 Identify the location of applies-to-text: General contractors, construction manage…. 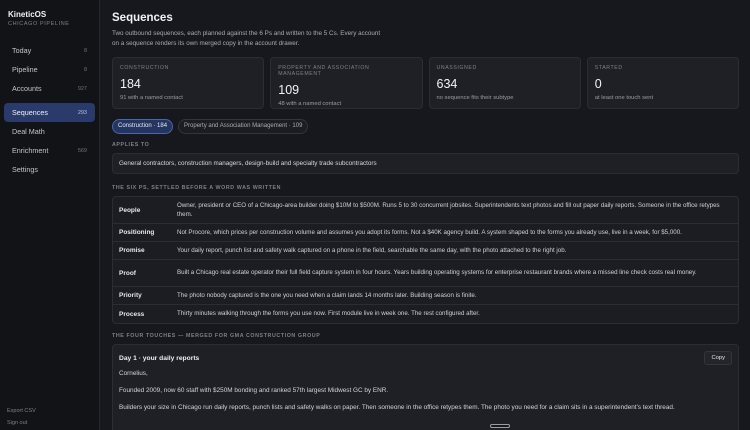
(248, 163).